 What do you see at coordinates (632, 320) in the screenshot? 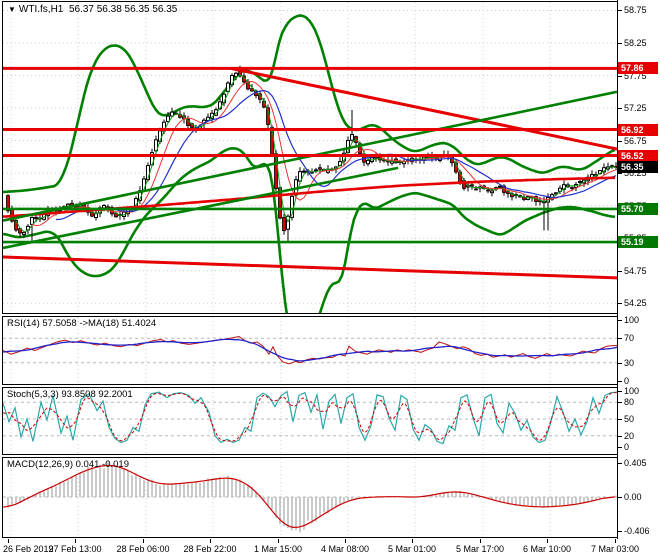
I see `rsi-tick-label: 100` at bounding box center [632, 320].